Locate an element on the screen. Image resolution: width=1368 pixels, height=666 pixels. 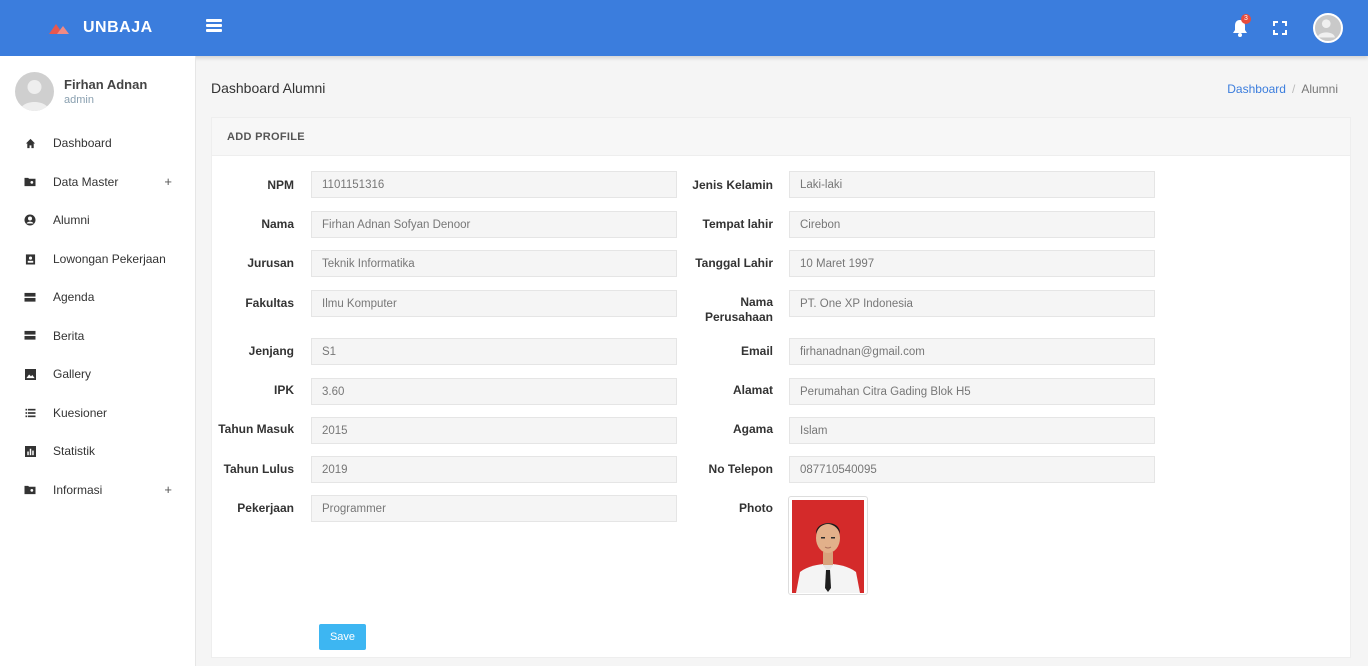
home-icon is located at coordinates (30, 143).